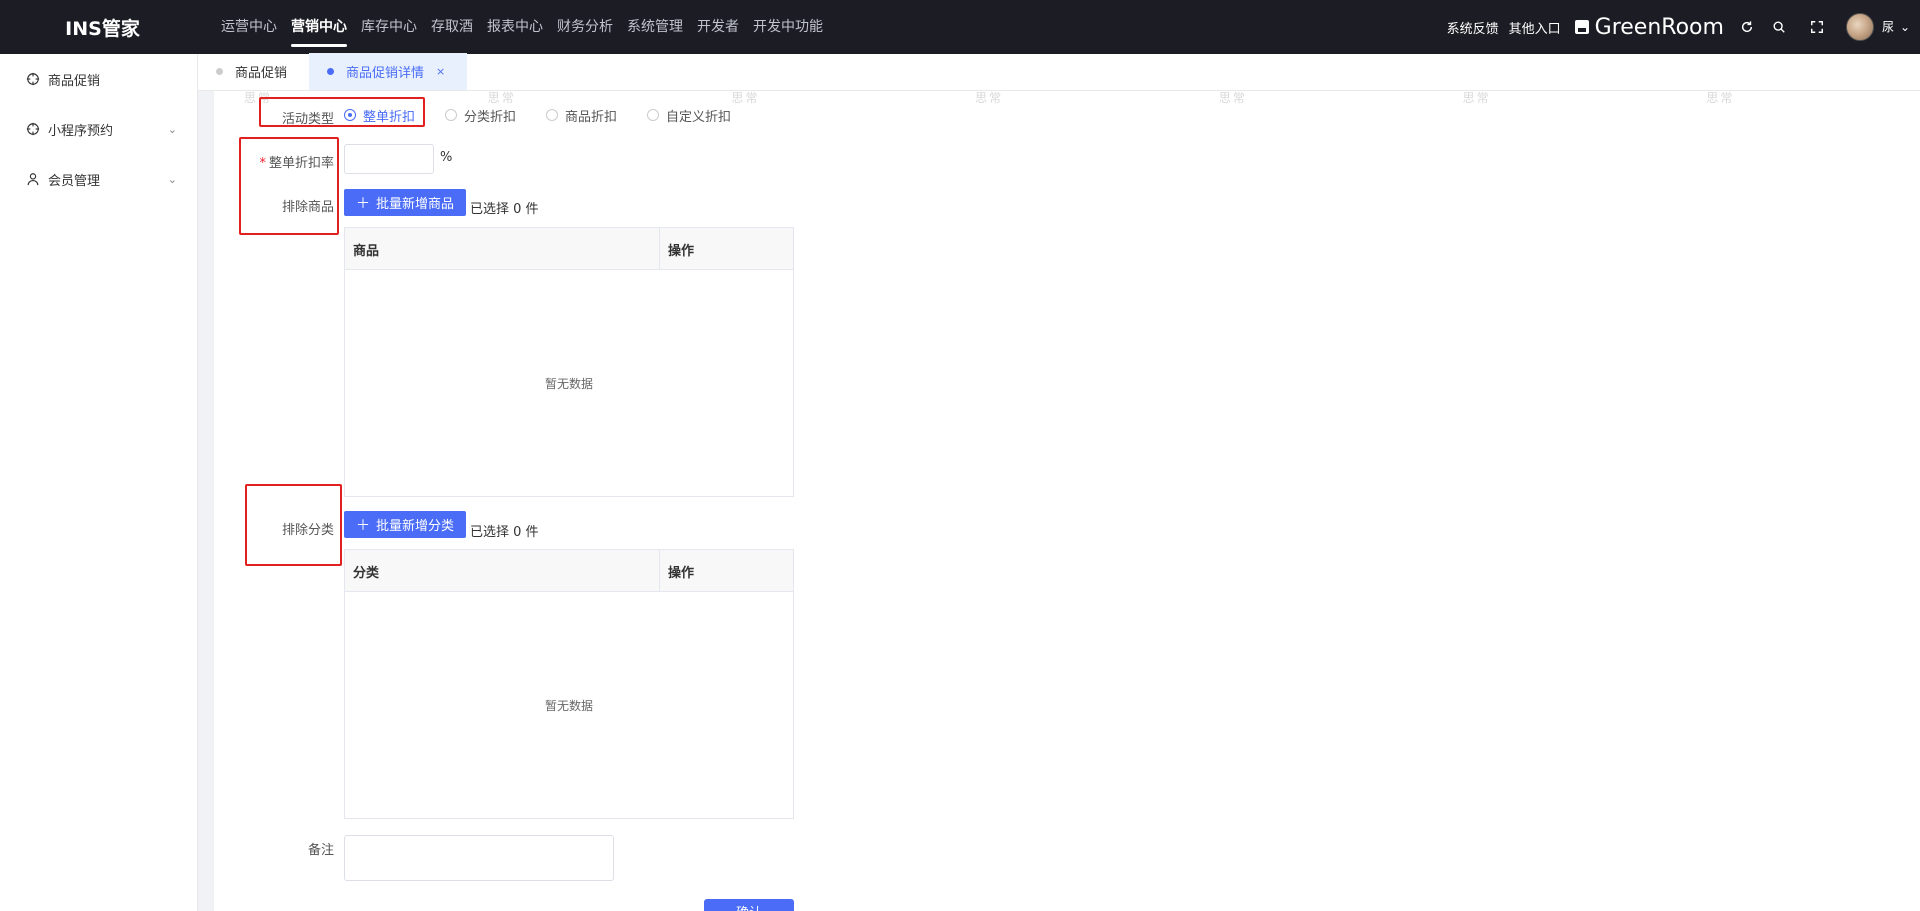  Describe the element at coordinates (504, 532) in the screenshot. I see `selected-categories-count: 已选择 0 件` at that location.